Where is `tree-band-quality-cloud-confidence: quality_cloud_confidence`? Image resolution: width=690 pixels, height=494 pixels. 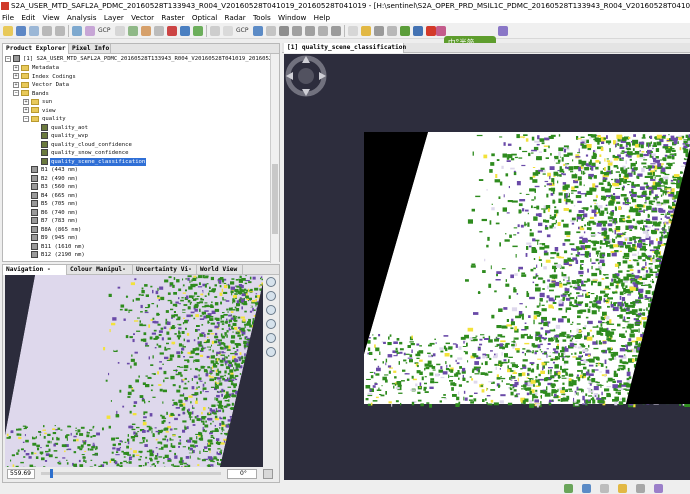 tree-band-quality-cloud-confidence: quality_cloud_confidence is located at coordinates (87, 144).